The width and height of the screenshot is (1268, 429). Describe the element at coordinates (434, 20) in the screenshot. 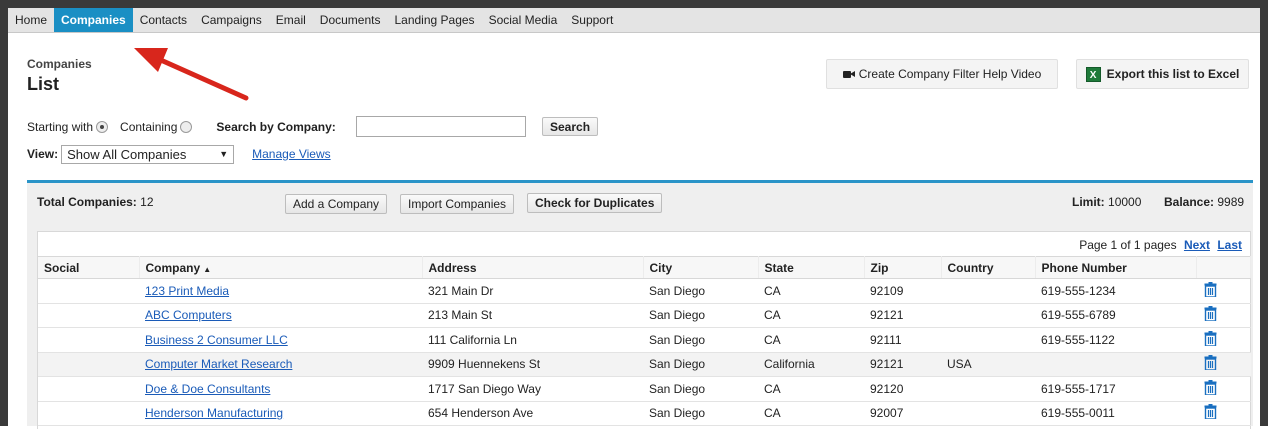

I see `tab-landing-pages: Landing Pages` at that location.